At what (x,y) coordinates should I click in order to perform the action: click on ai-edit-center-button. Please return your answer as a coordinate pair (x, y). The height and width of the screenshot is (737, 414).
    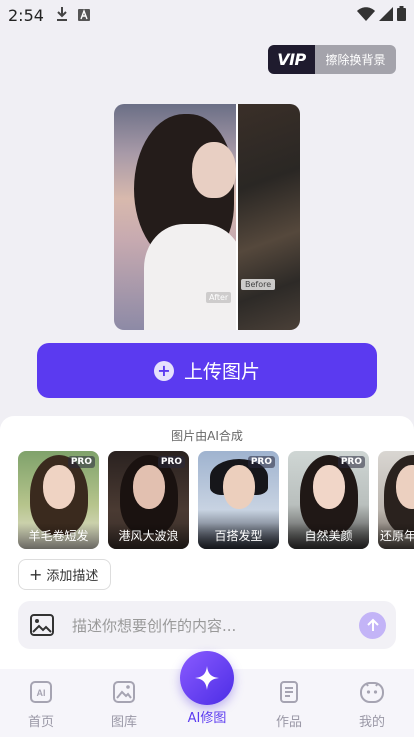
    Looking at the image, I should click on (207, 678).